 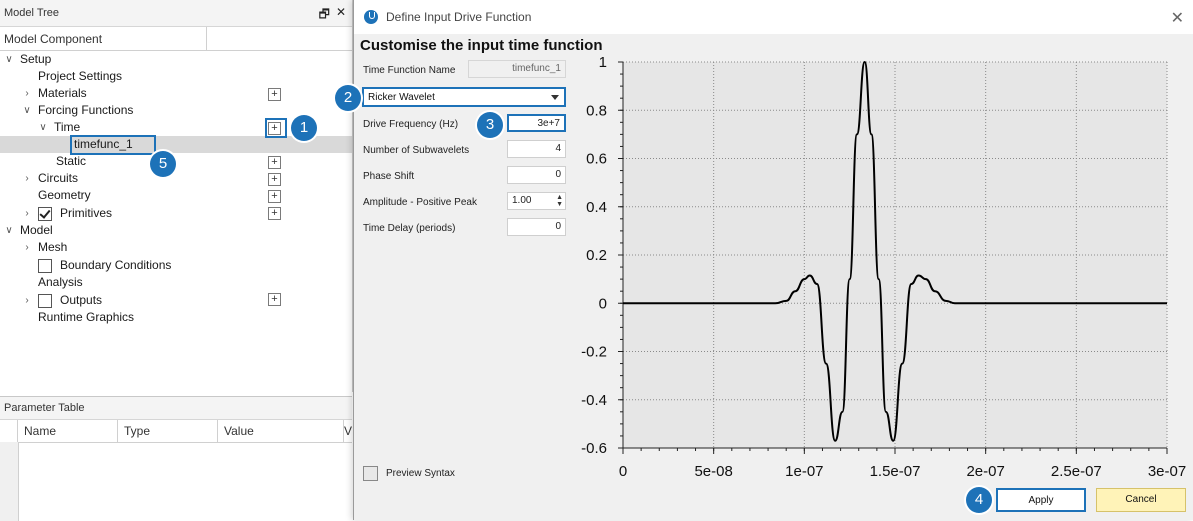 What do you see at coordinates (596, 110) in the screenshot?
I see `y-tick-label: 0.8` at bounding box center [596, 110].